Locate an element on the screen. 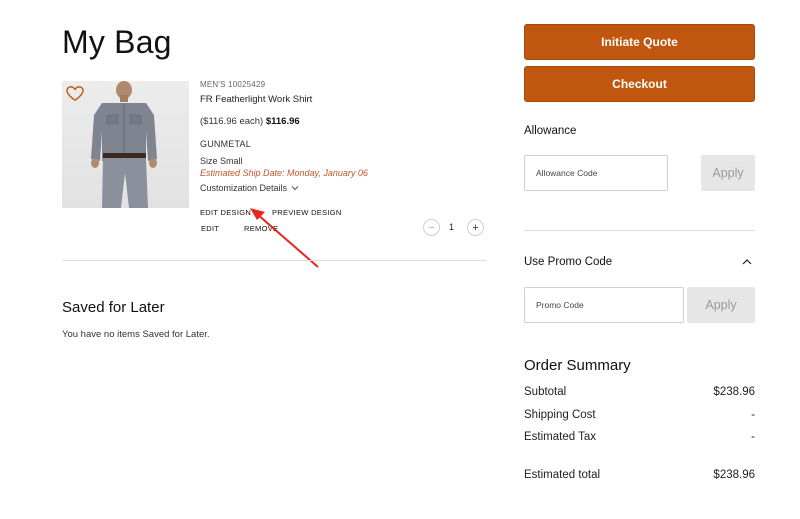  promo-code-toggle: Use Promo Code is located at coordinates (568, 262).